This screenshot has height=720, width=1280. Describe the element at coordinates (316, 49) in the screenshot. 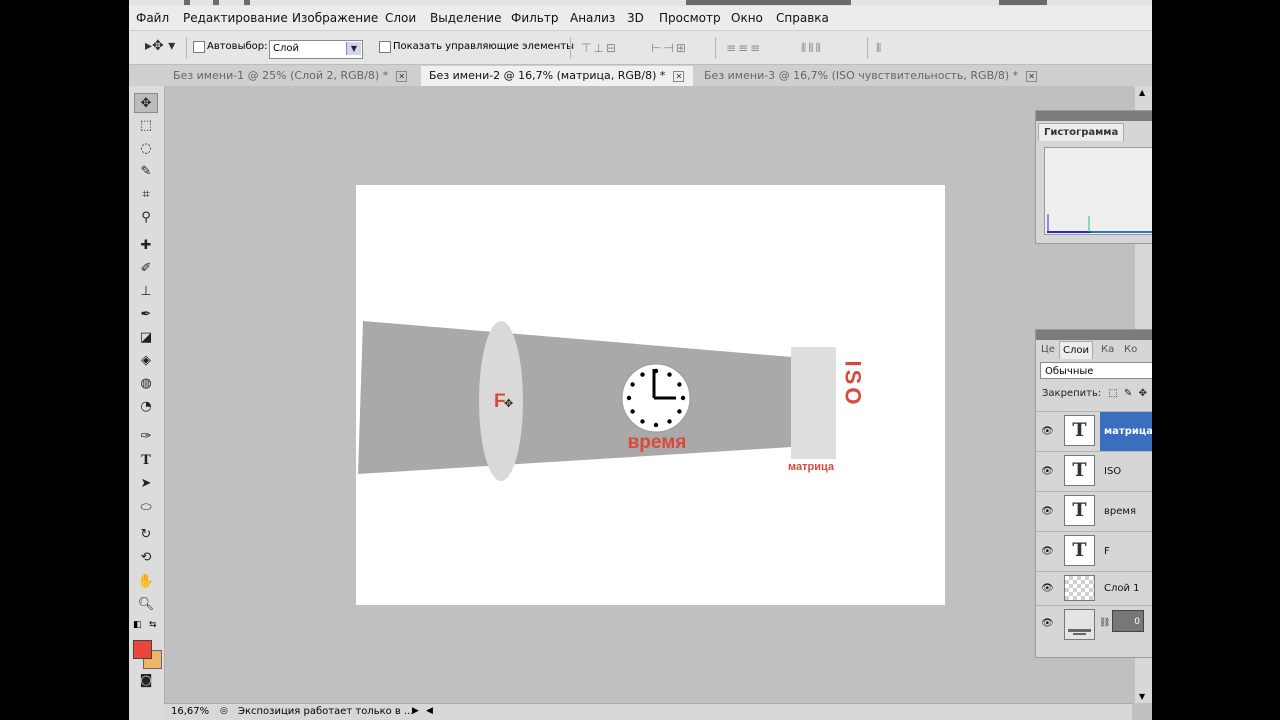

I see `autoselect-select: Слой ▼` at that location.